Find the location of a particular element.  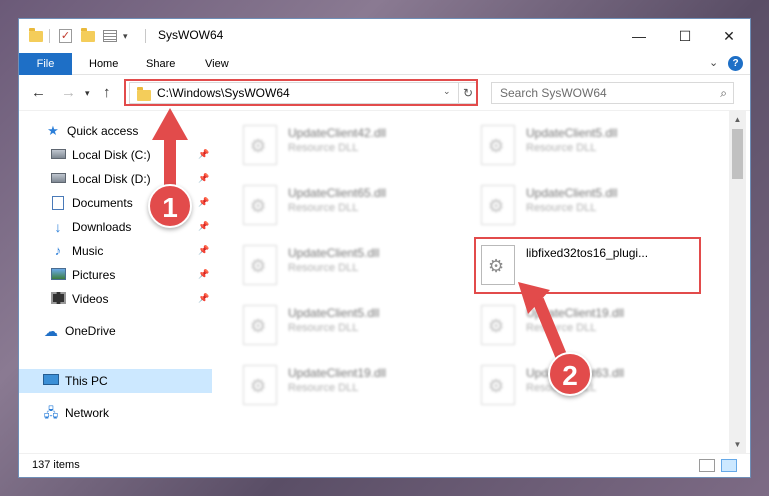

nav-item-pictures: Pictures 📌 is located at coordinates (115, 275).